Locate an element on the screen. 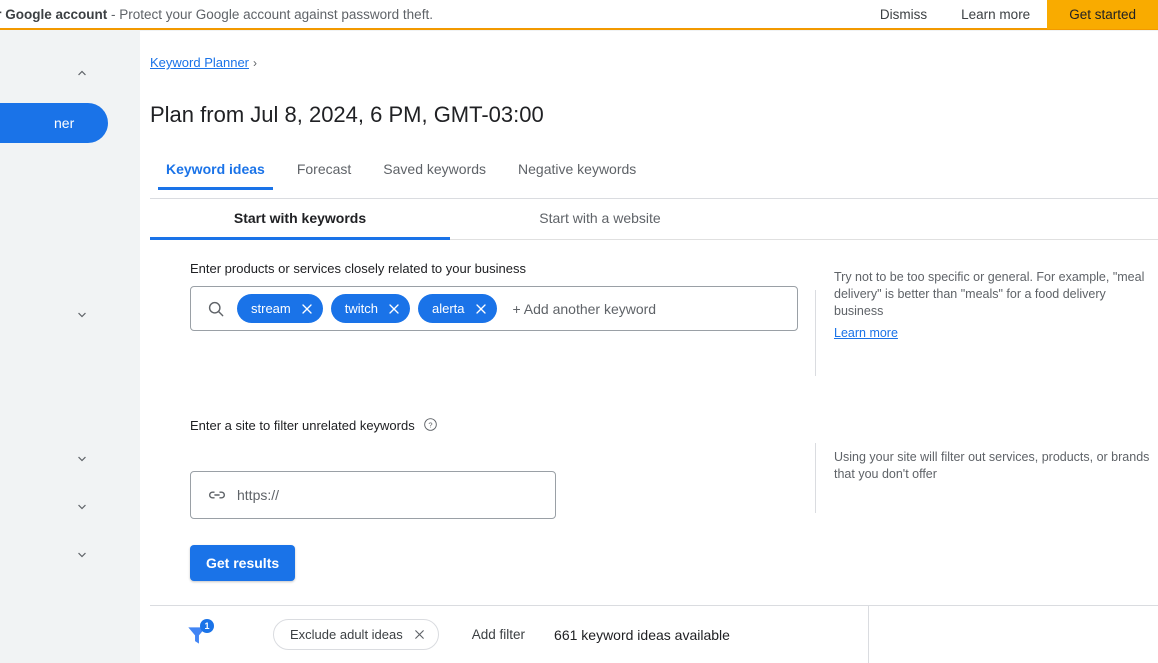 The height and width of the screenshot is (663, 1158). tab-keyword-ideas-label: Keyword ideas is located at coordinates (215, 169).